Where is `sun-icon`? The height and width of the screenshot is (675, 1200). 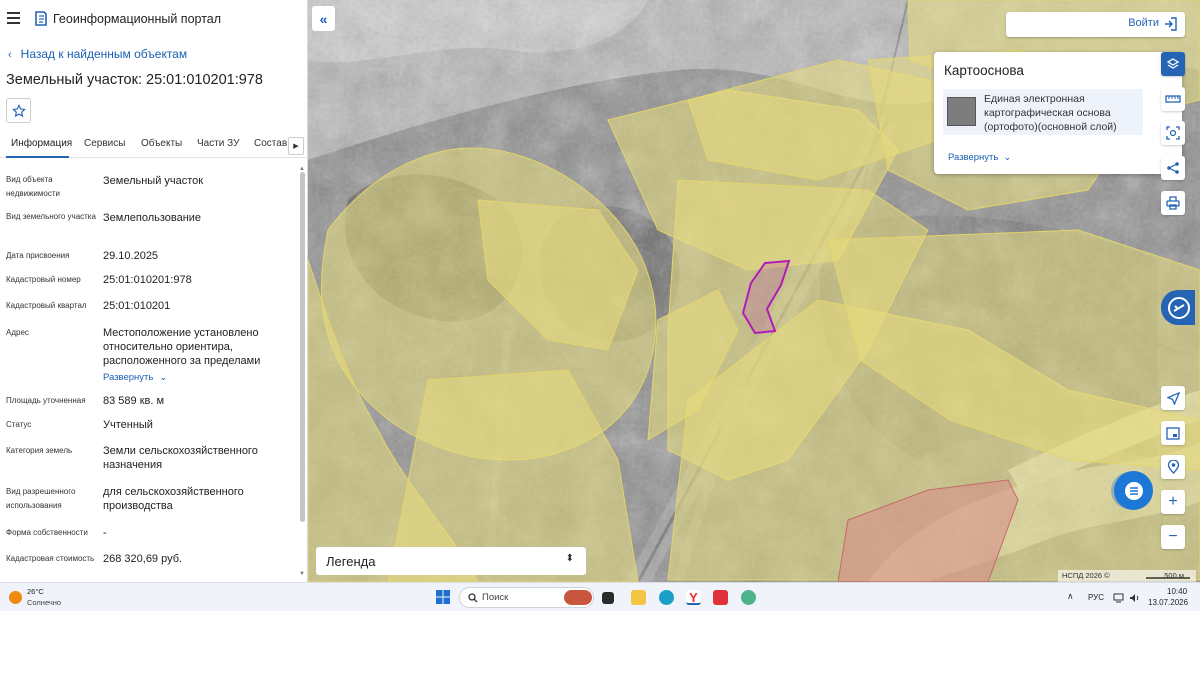
sun-icon is located at coordinates (15, 597).